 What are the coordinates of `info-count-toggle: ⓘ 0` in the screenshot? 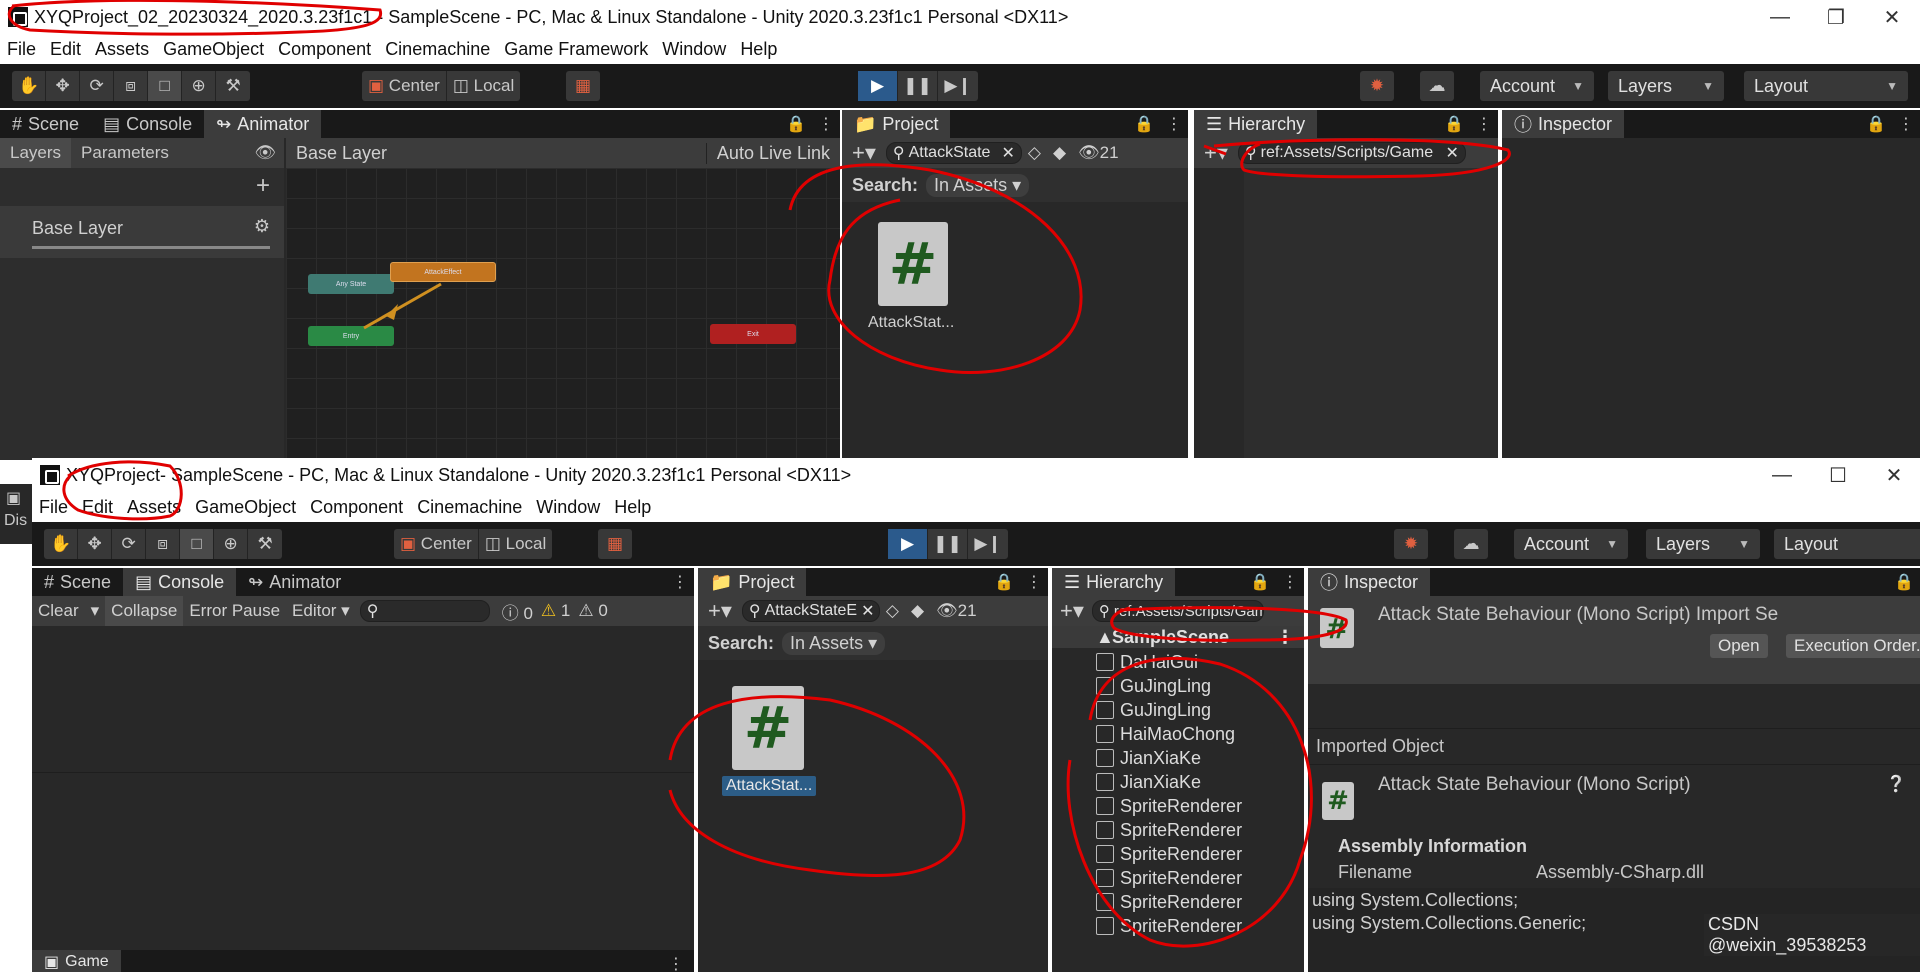 It's located at (517, 611).